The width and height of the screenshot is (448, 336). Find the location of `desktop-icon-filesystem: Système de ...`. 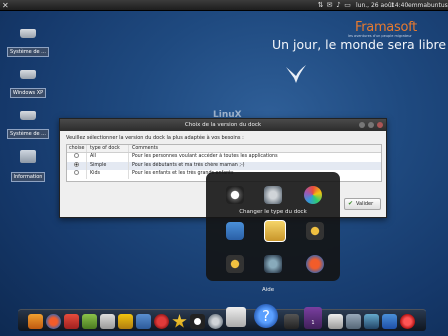

desktop-icon-filesystem: Système de ... is located at coordinates (28, 41).